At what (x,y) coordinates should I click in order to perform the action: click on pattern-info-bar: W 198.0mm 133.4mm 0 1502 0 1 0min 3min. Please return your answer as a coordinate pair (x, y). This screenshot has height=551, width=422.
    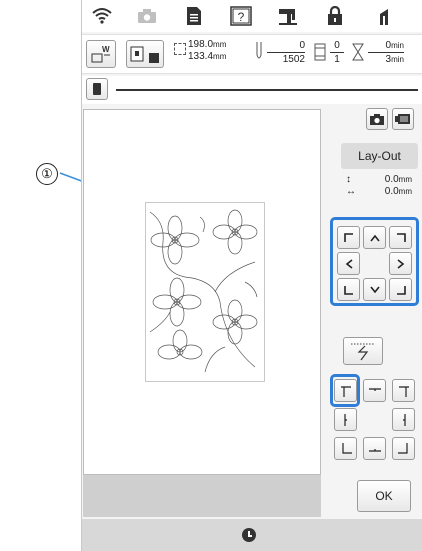
    Looking at the image, I should click on (252, 54).